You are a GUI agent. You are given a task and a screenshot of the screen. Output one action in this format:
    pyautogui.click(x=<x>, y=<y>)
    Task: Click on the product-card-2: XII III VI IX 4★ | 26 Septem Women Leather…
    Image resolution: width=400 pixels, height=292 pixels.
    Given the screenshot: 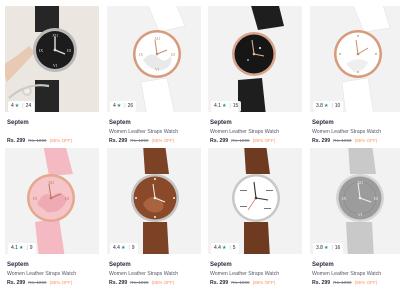 What is the action you would take?
    pyautogui.click(x=154, y=78)
    